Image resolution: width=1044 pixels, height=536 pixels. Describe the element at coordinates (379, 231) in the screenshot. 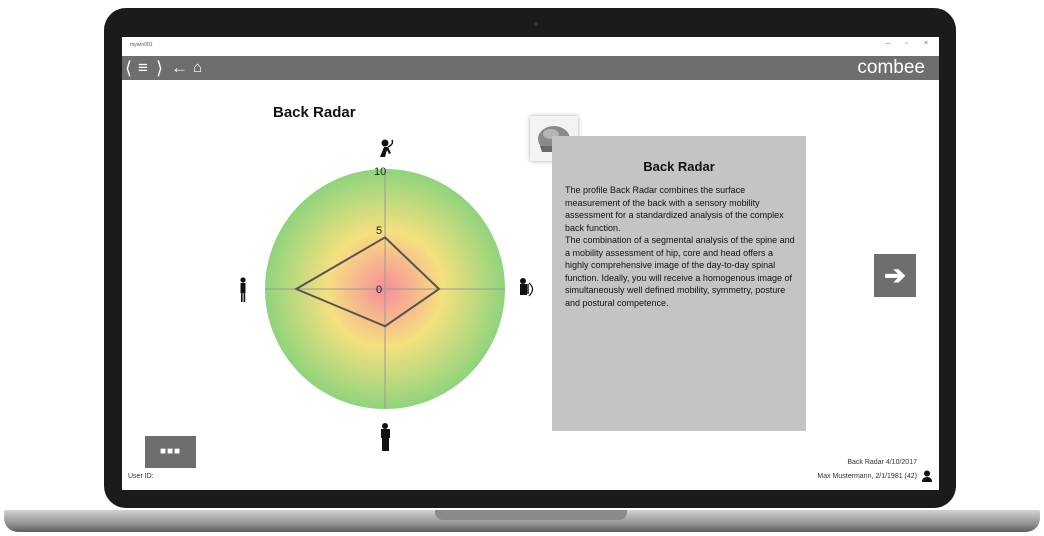

I see `scale-label-5: 5` at that location.